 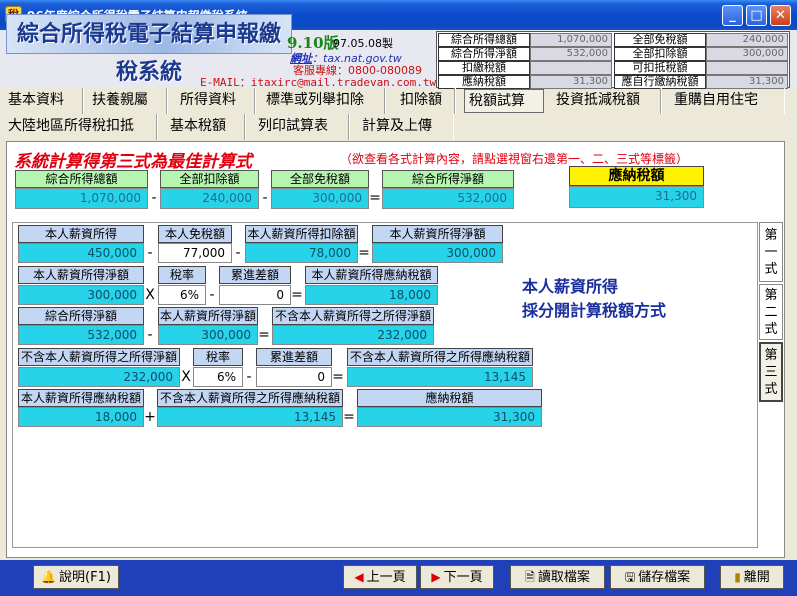 What do you see at coordinates (44, 101) in the screenshot?
I see `tab-basic-info: 基本資料` at bounding box center [44, 101].